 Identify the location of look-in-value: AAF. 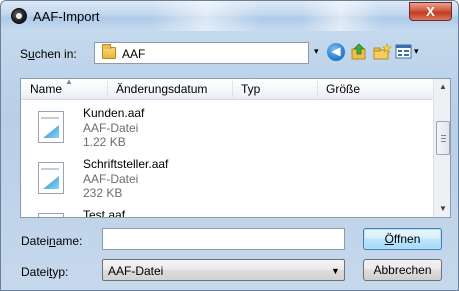
(134, 54).